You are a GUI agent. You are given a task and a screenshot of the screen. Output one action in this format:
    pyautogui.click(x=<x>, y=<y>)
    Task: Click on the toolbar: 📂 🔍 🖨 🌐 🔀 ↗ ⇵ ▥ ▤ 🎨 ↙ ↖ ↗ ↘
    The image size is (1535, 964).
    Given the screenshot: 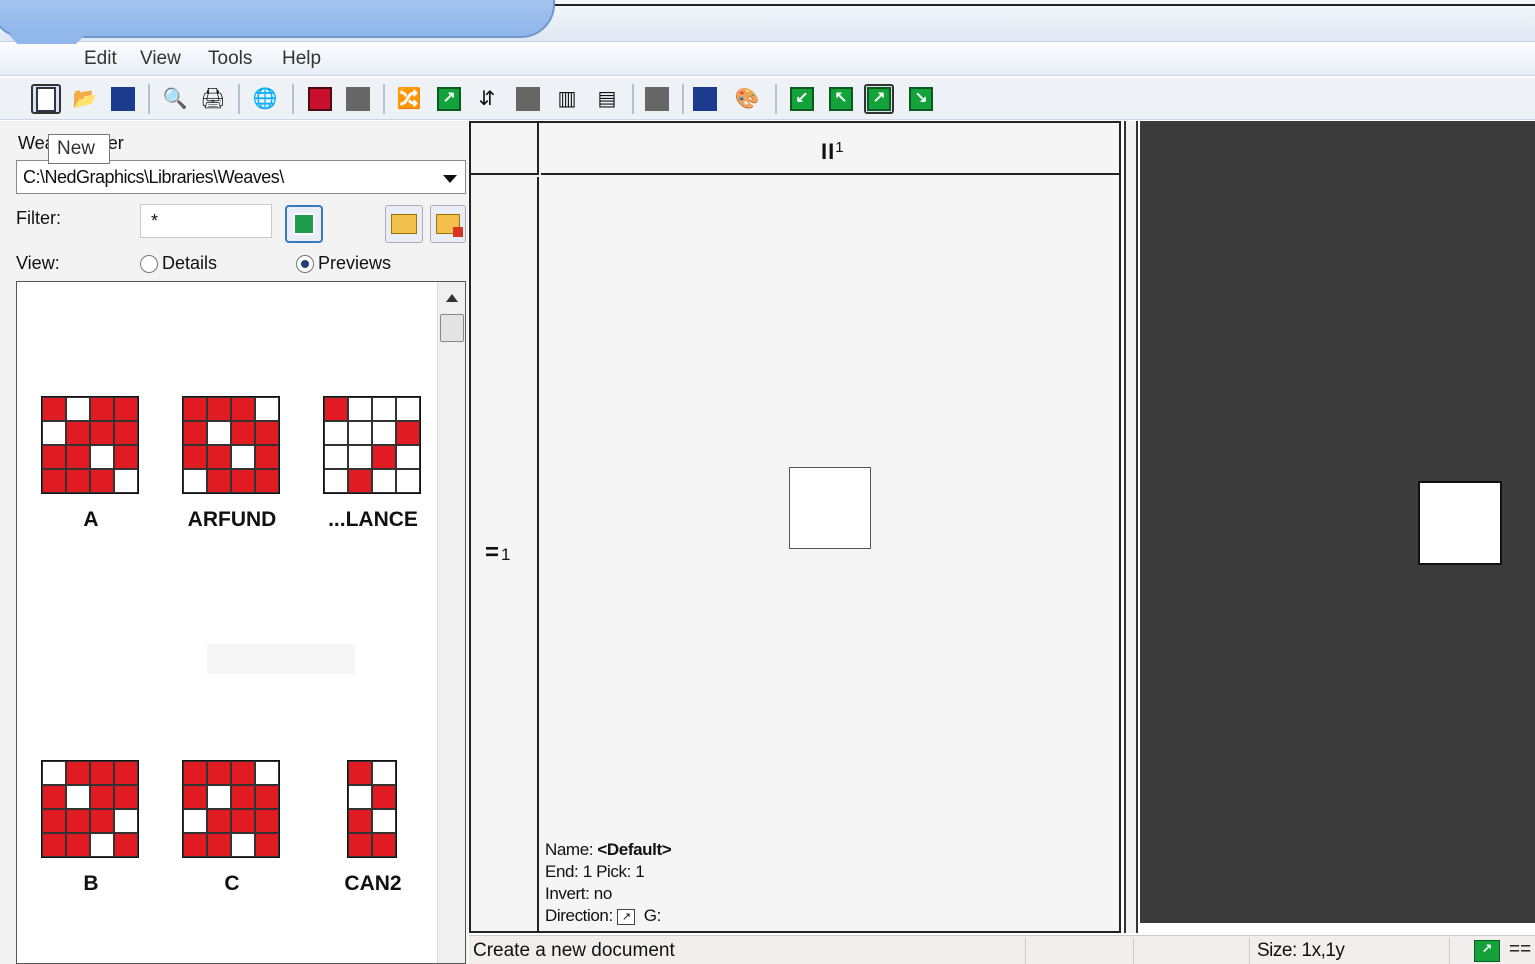 What is the action you would take?
    pyautogui.click(x=767, y=99)
    